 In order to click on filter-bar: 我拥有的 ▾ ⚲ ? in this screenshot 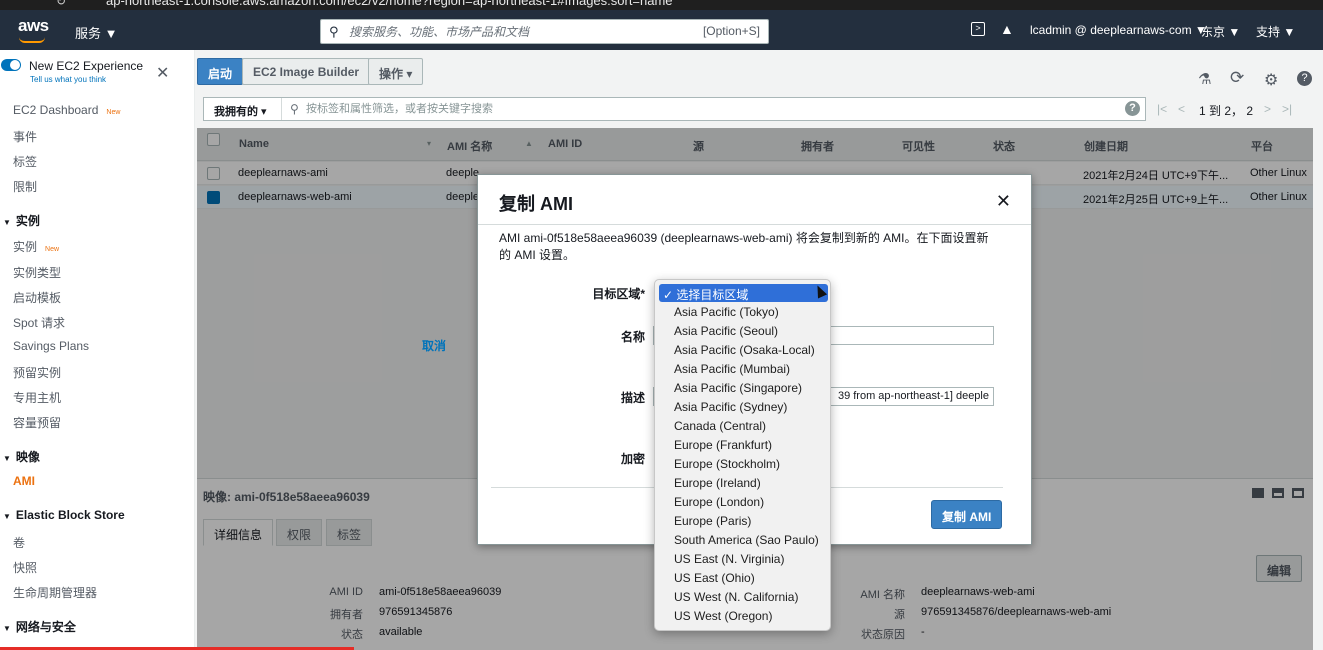, I will do `click(674, 109)`.